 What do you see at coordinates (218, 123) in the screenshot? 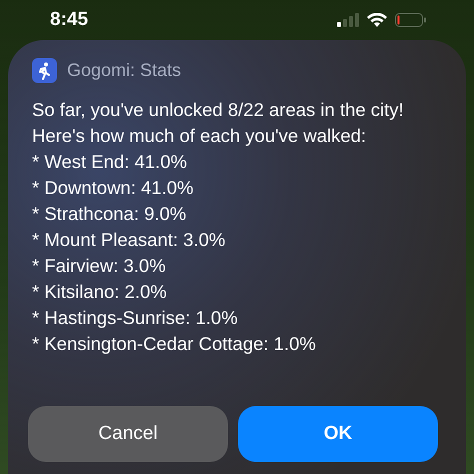
I see `alert-message: So far, you've unlocked 8/22 areas in the city! Here's how much of each you've walked:` at bounding box center [218, 123].